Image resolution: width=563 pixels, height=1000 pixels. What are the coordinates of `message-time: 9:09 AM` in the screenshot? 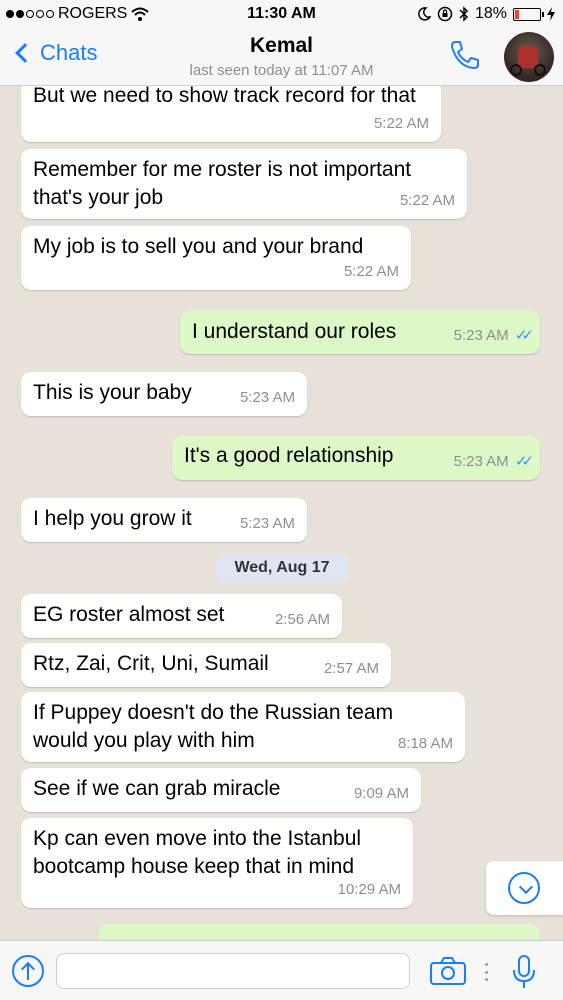 It's located at (381, 793).